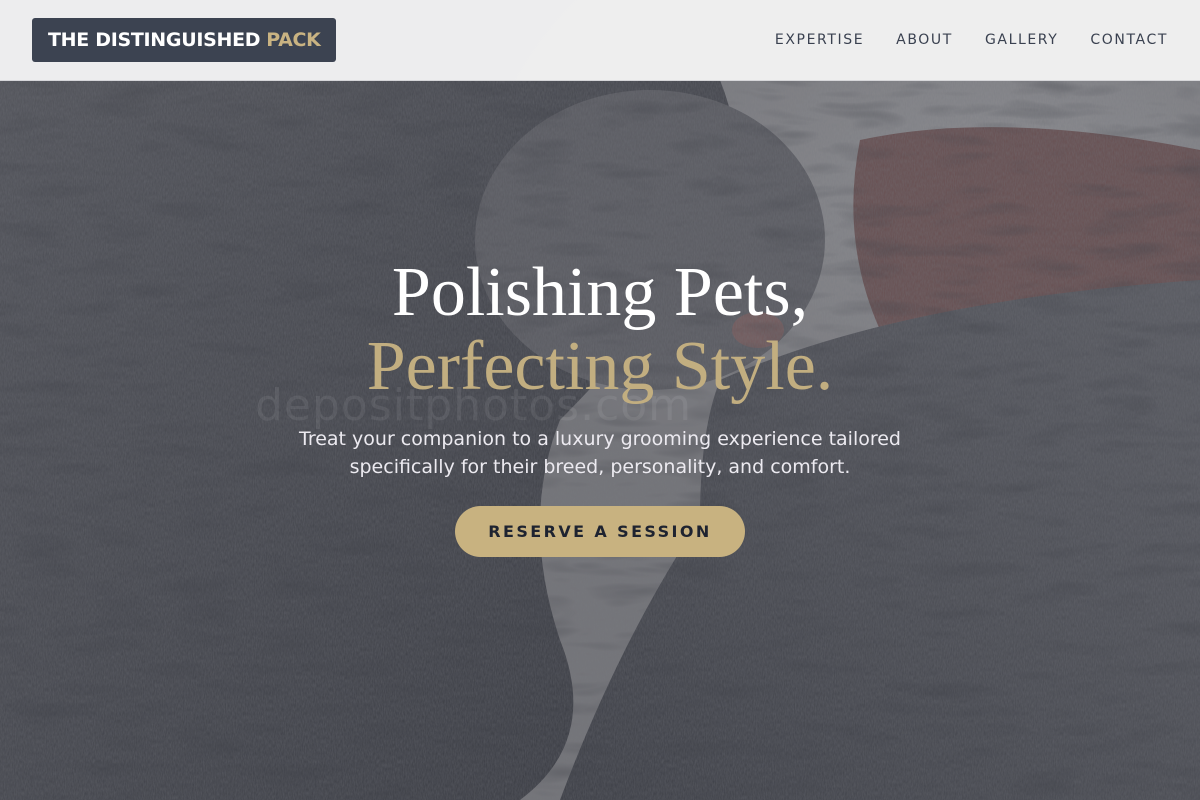 The image size is (1200, 800). I want to click on hero-title-line-2: Perfecting Style., so click(600, 366).